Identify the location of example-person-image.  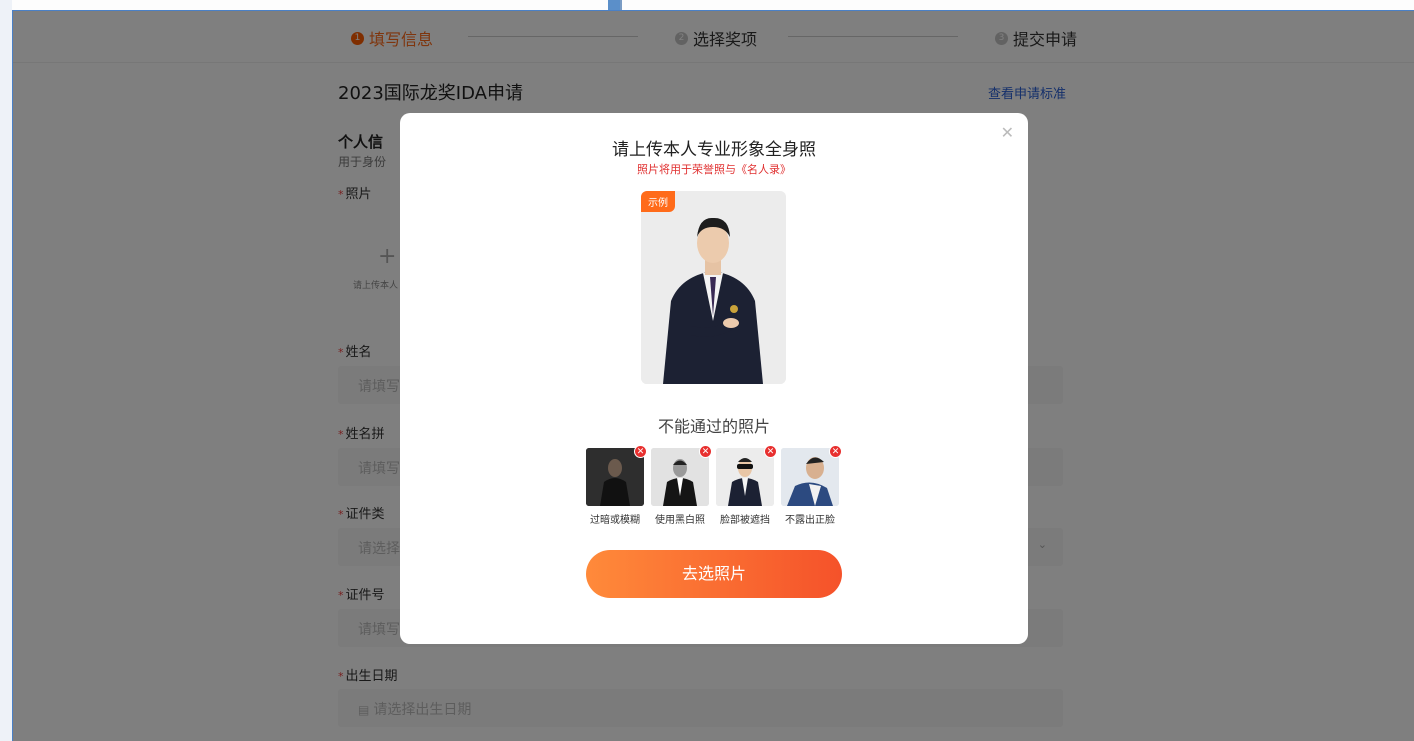
(713, 287).